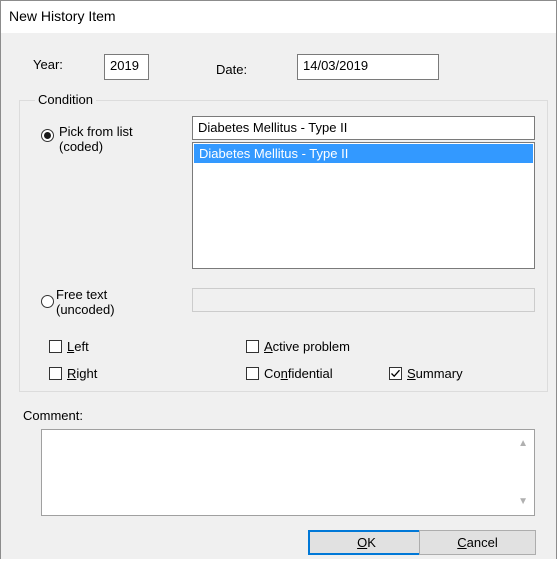 The height and width of the screenshot is (561, 559). Describe the element at coordinates (81, 146) in the screenshot. I see `pick-from-list-label-line2: (coded)` at that location.